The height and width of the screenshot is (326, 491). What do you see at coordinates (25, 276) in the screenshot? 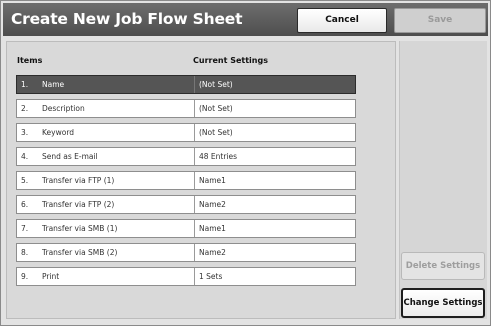
I see `row-number: 9.` at bounding box center [25, 276].